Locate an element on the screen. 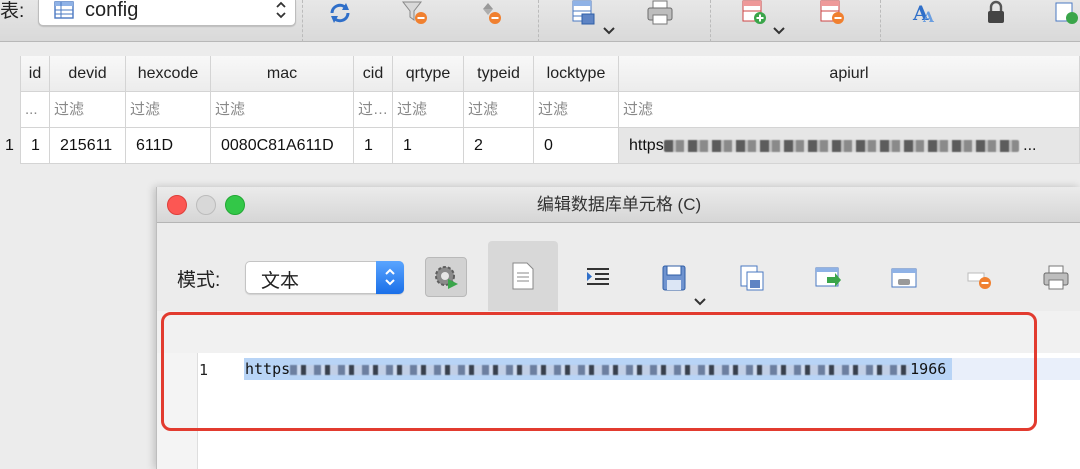 The height and width of the screenshot is (469, 1080). mode-select: 文本 is located at coordinates (324, 277).